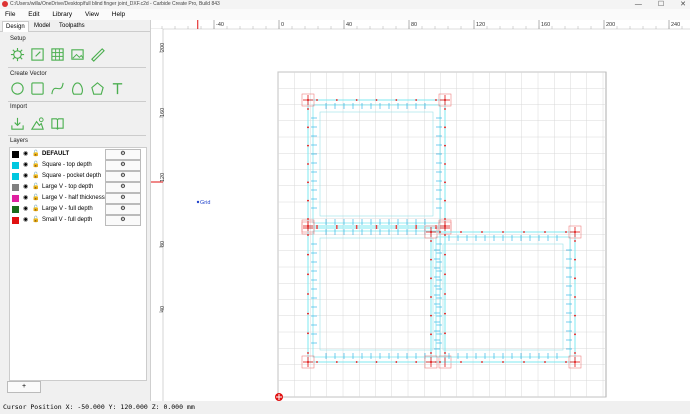 Image resolution: width=690 pixels, height=414 pixels. I want to click on menu-help: Help, so click(118, 14).